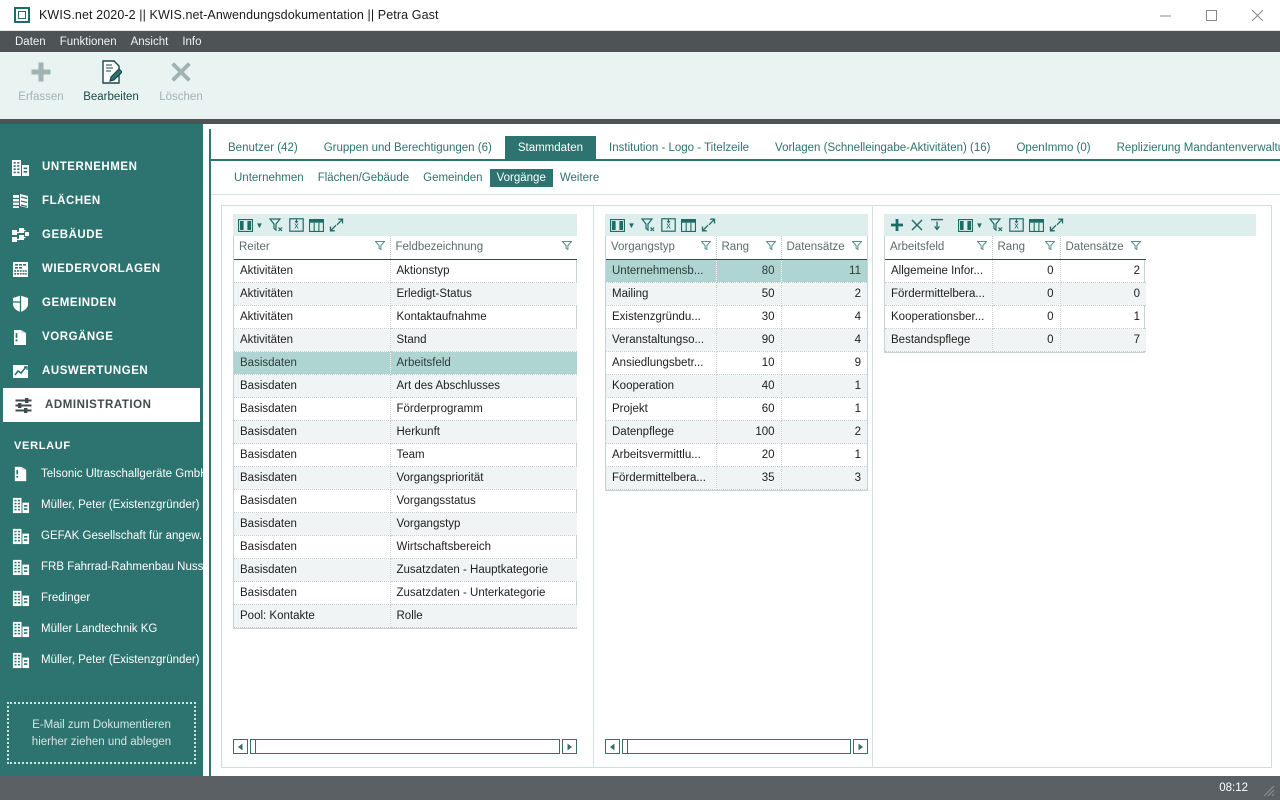 This screenshot has height=800, width=1280. What do you see at coordinates (452, 178) in the screenshot?
I see `subtab-gemeinden: Gemeinden` at bounding box center [452, 178].